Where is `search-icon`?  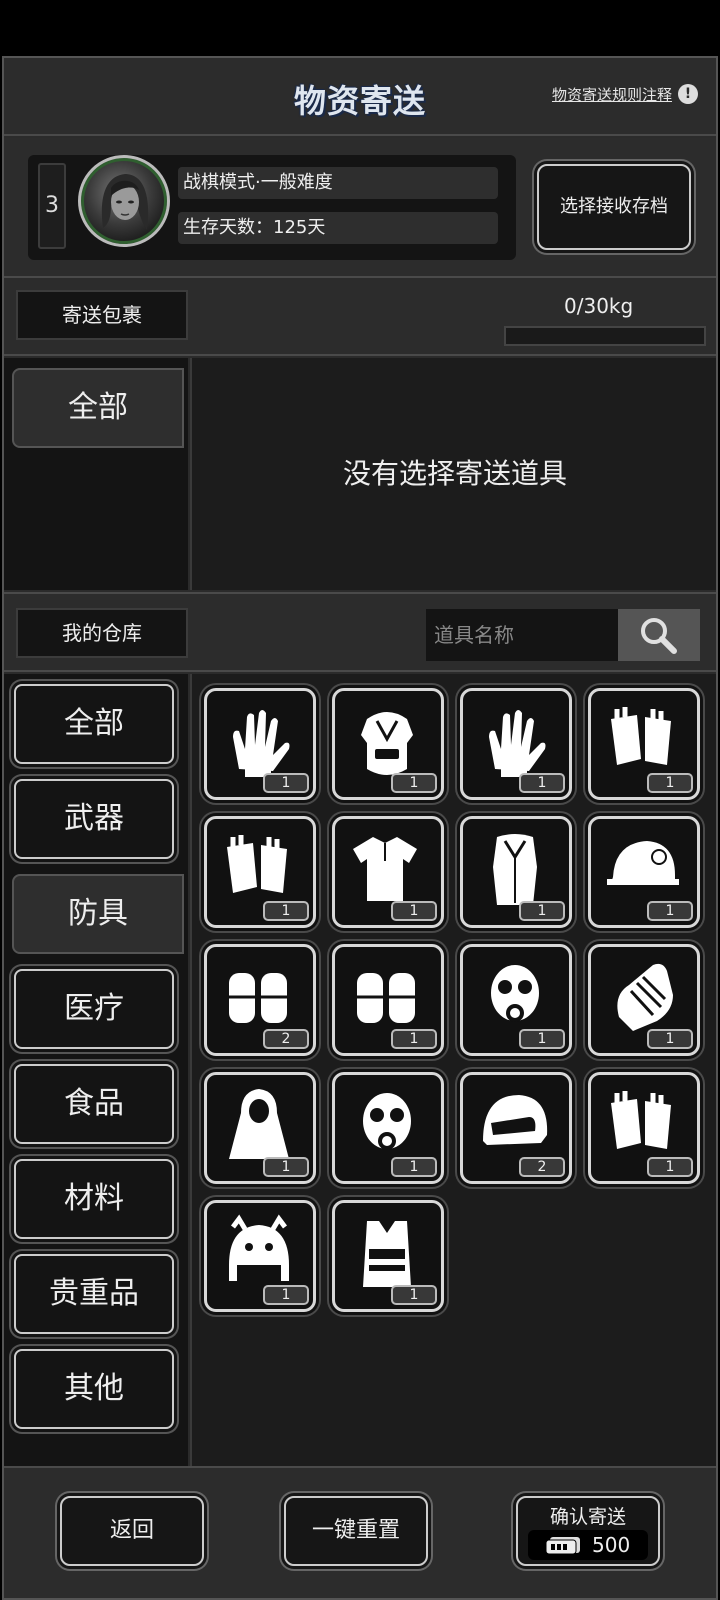
search-icon is located at coordinates (659, 636).